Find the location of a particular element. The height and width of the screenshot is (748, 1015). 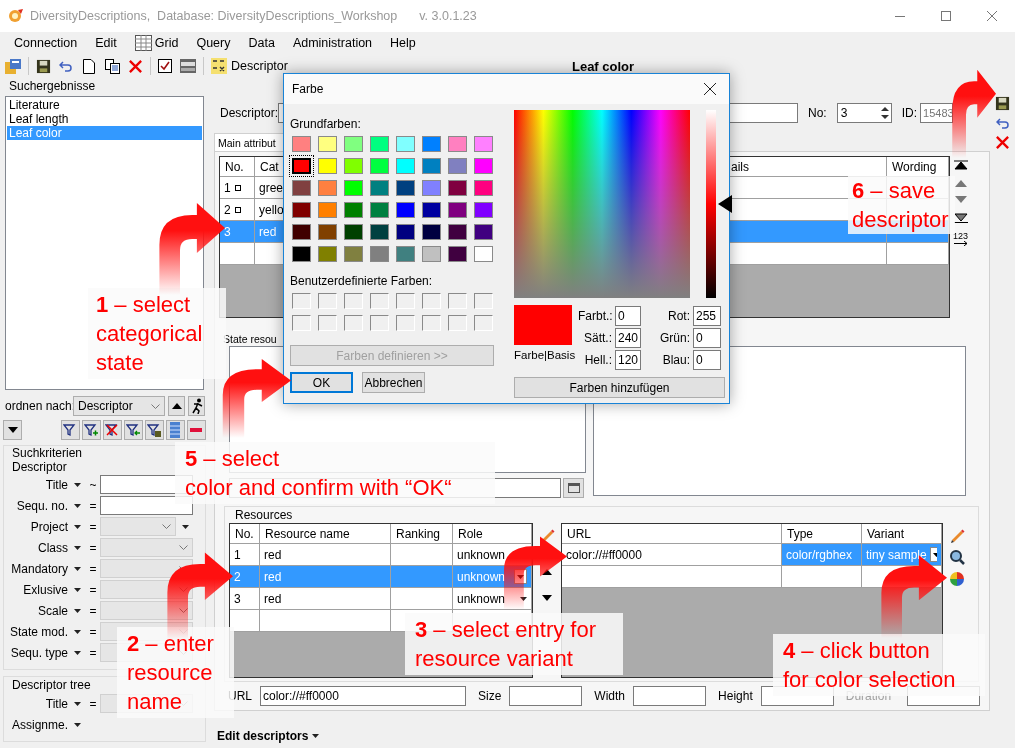

filter-add-button is located at coordinates (91, 430).